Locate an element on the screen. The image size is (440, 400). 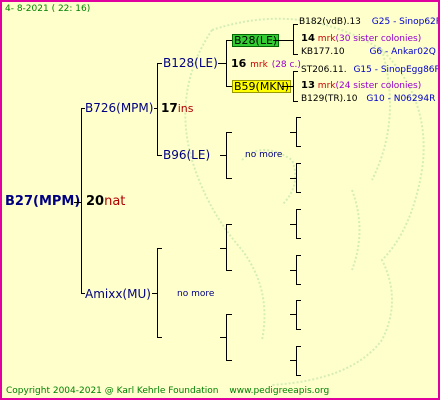
r2-note: (30 sister colonies) is located at coordinates (378, 39).